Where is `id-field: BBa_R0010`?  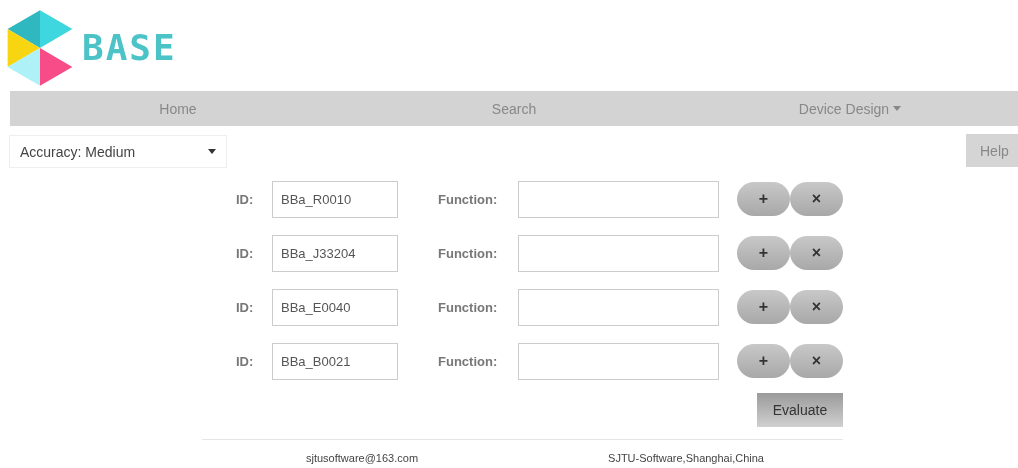 id-field: BBa_R0010 is located at coordinates (335, 199).